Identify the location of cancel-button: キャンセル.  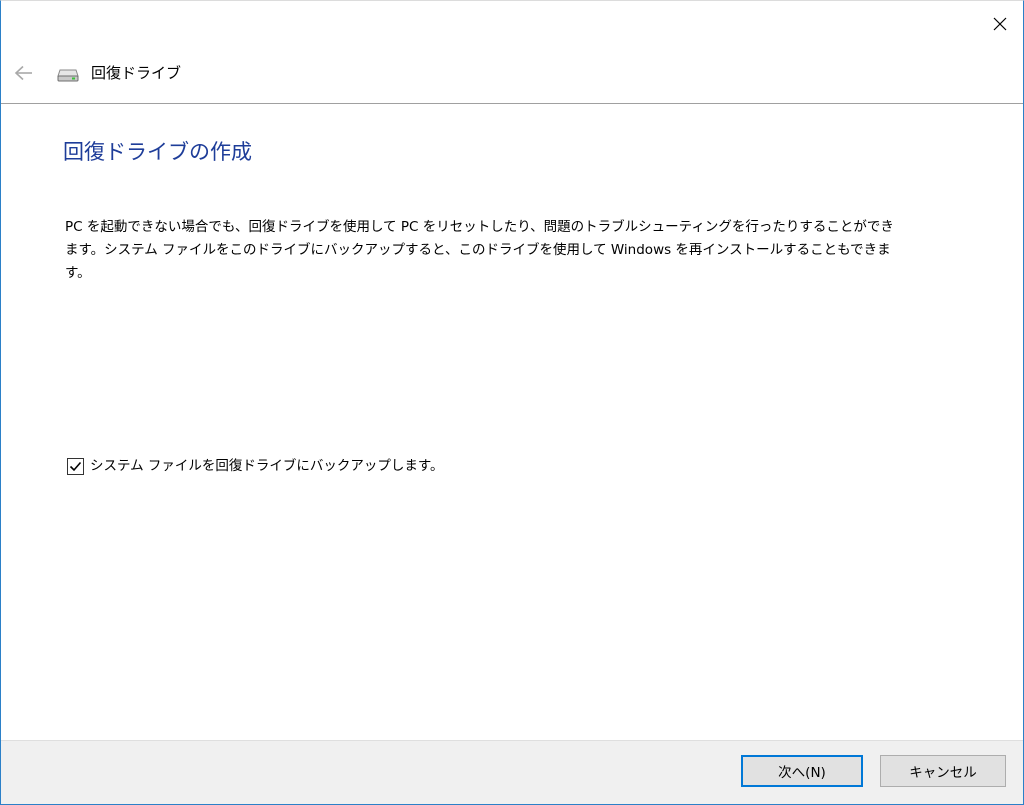
(943, 771).